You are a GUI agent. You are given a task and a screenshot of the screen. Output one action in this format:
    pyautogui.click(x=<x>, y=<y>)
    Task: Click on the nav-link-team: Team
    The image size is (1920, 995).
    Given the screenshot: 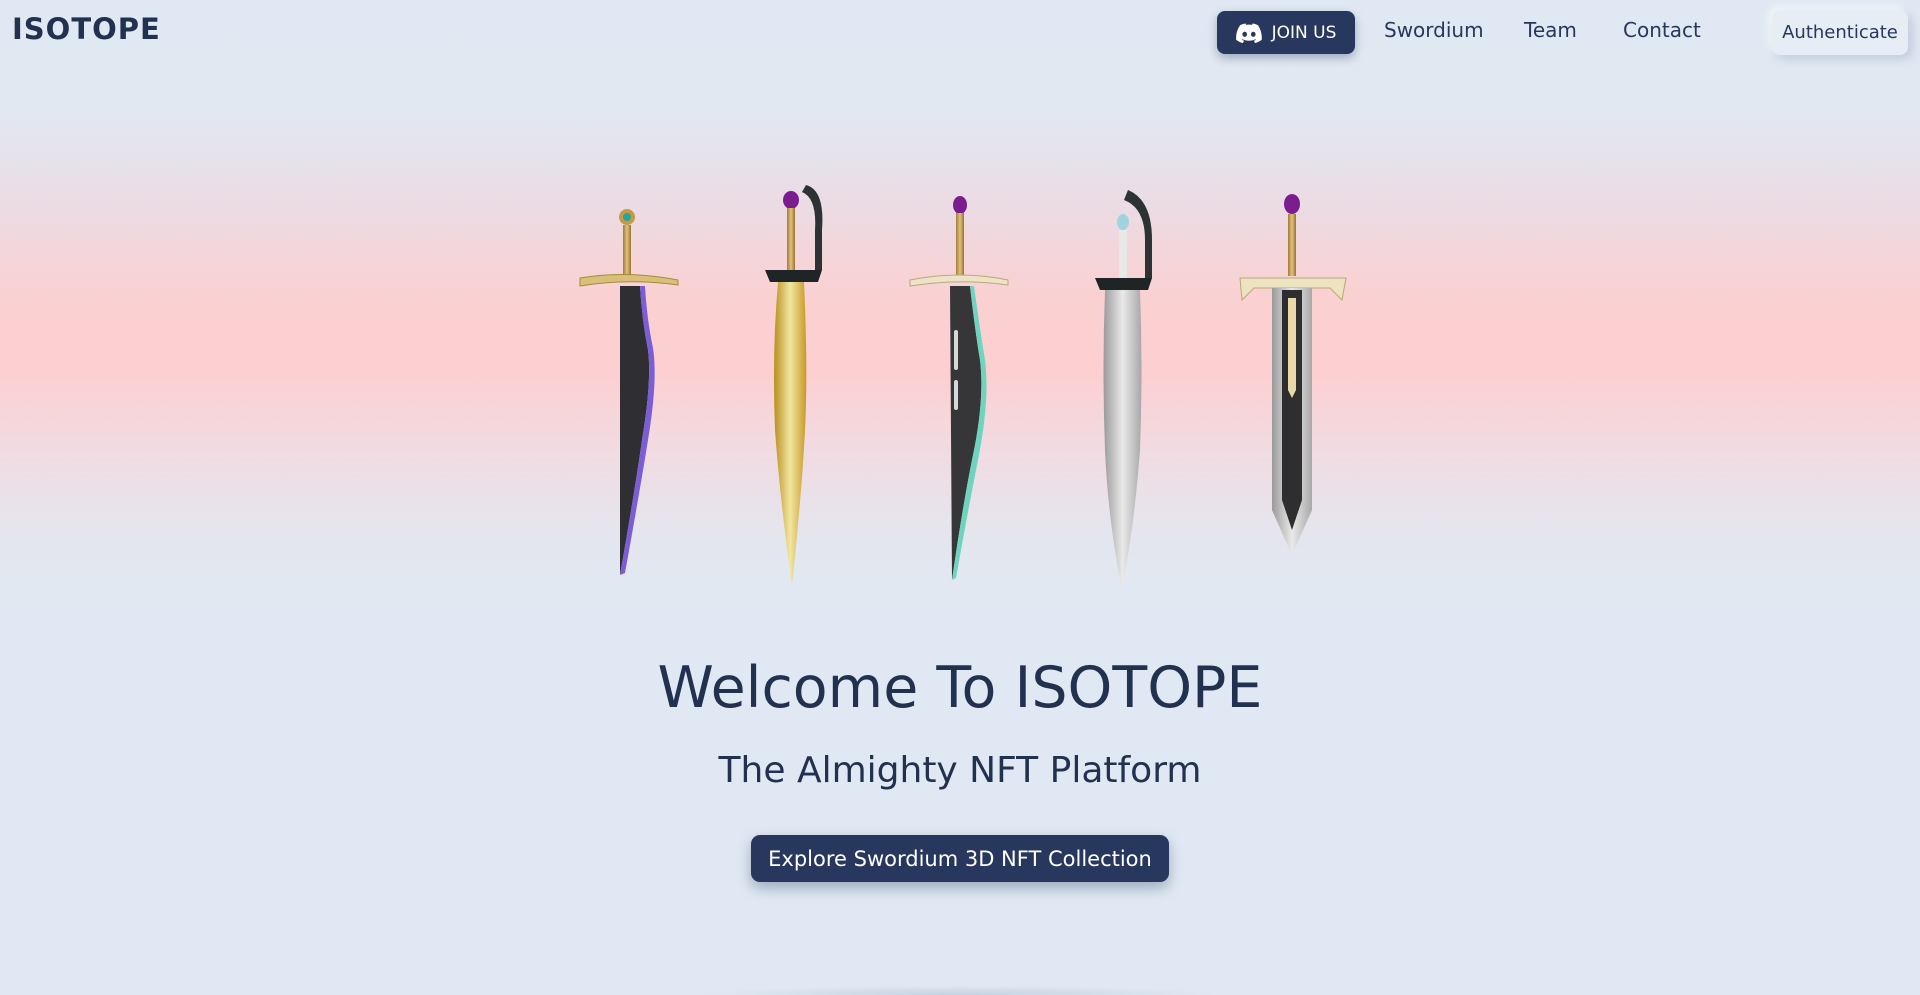 What is the action you would take?
    pyautogui.click(x=1550, y=30)
    